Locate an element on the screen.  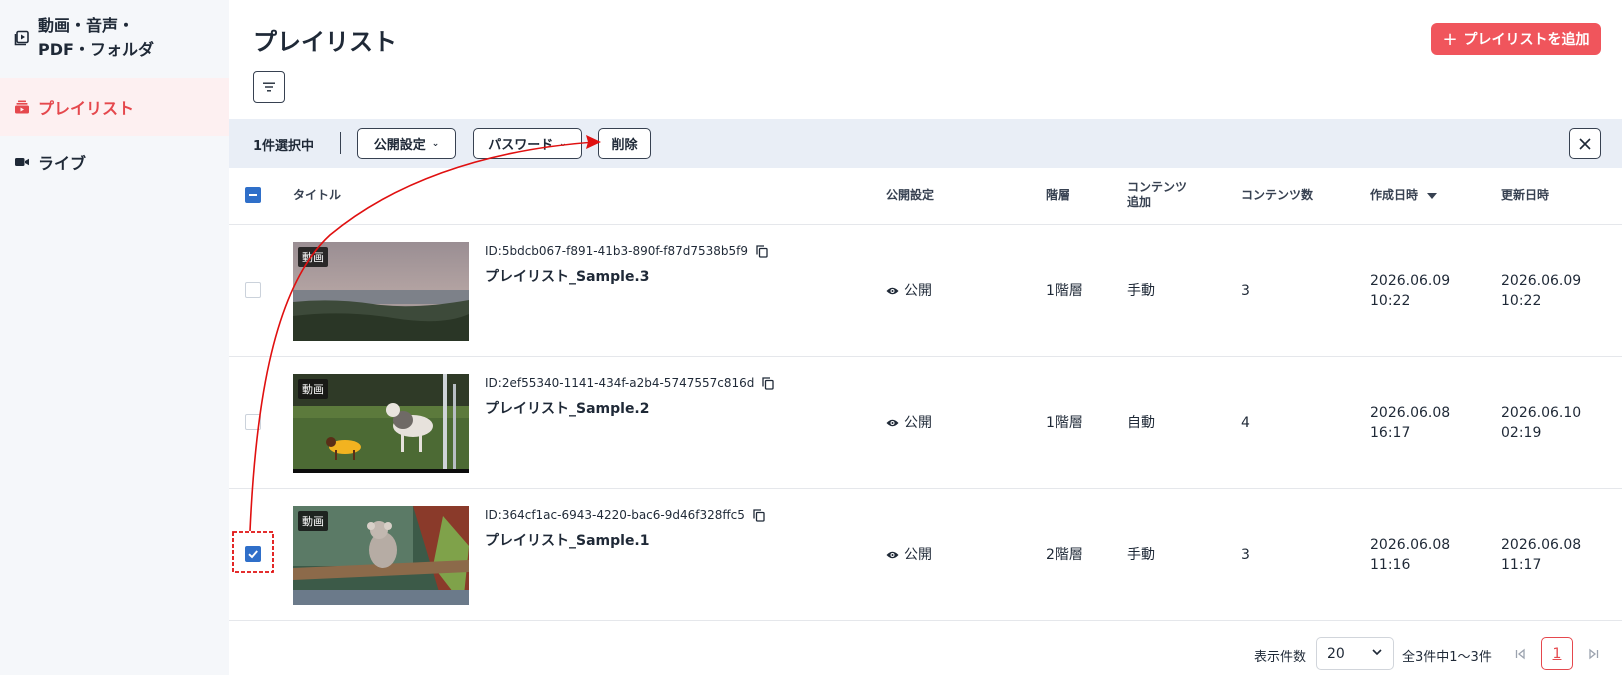
page-title: プレイリスト is located at coordinates (325, 42).